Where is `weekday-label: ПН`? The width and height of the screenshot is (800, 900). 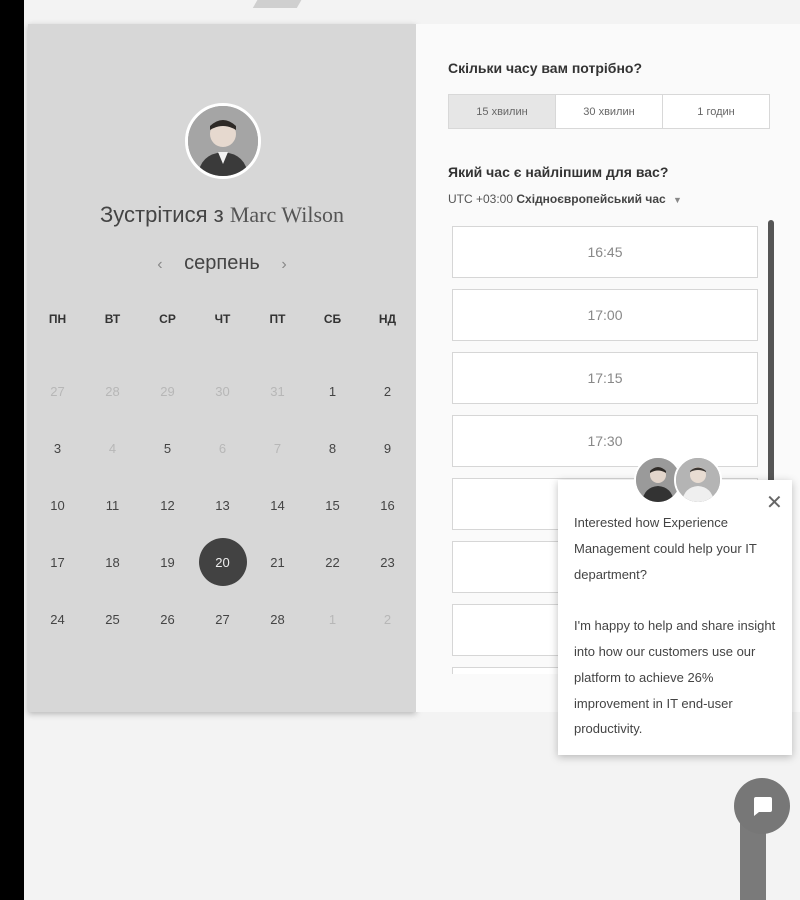
weekday-label: ПН is located at coordinates (57, 319).